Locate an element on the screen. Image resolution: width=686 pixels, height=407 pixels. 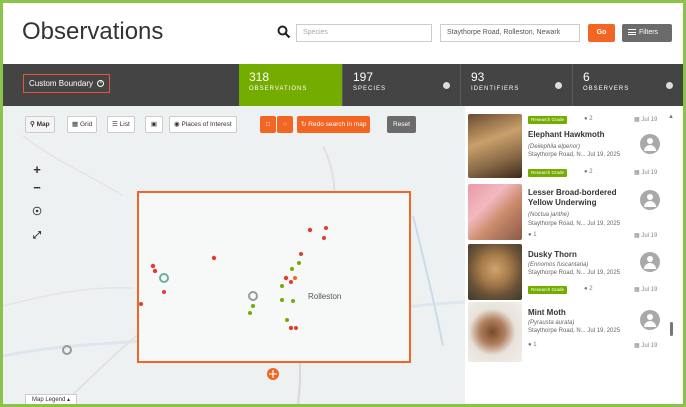
search-icon is located at coordinates (284, 32).